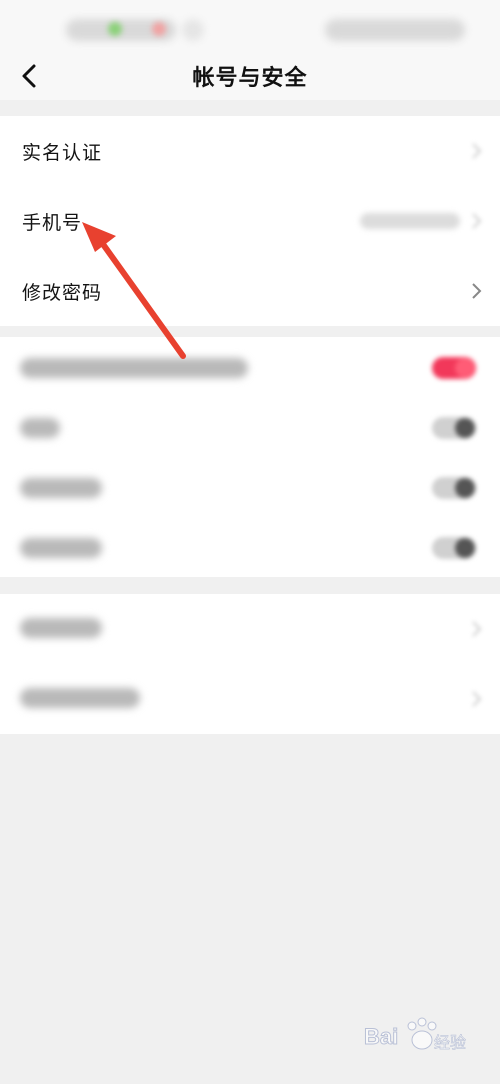  I want to click on row-phone-number: 手机号, so click(250, 221).